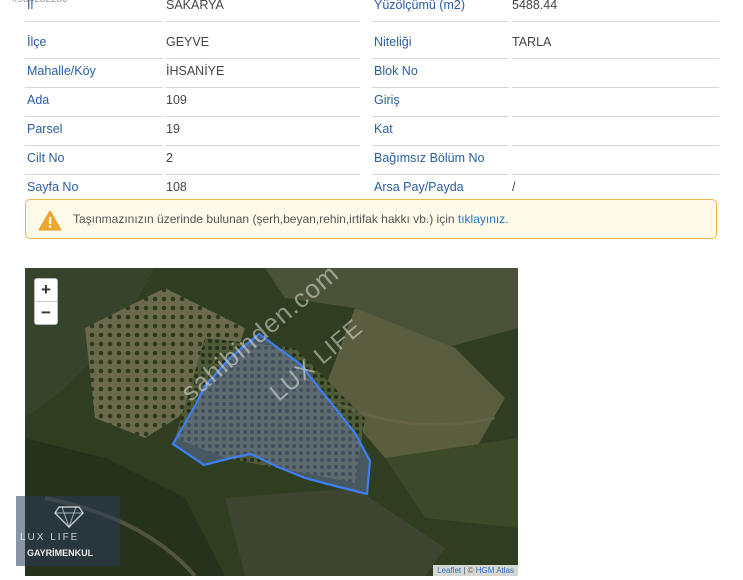 The width and height of the screenshot is (743, 580). Describe the element at coordinates (263, 131) in the screenshot. I see `row-value: 19` at that location.